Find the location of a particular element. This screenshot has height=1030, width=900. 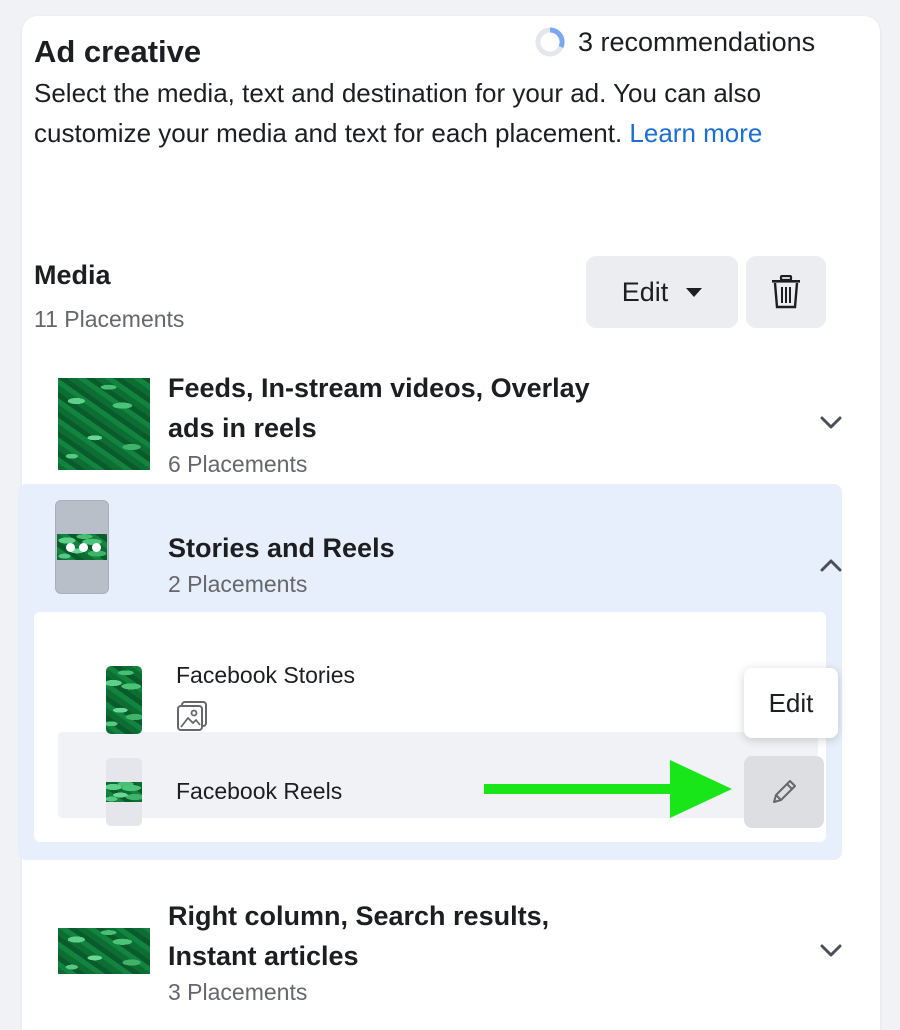

reels-phone-thumbnail is located at coordinates (124, 792).